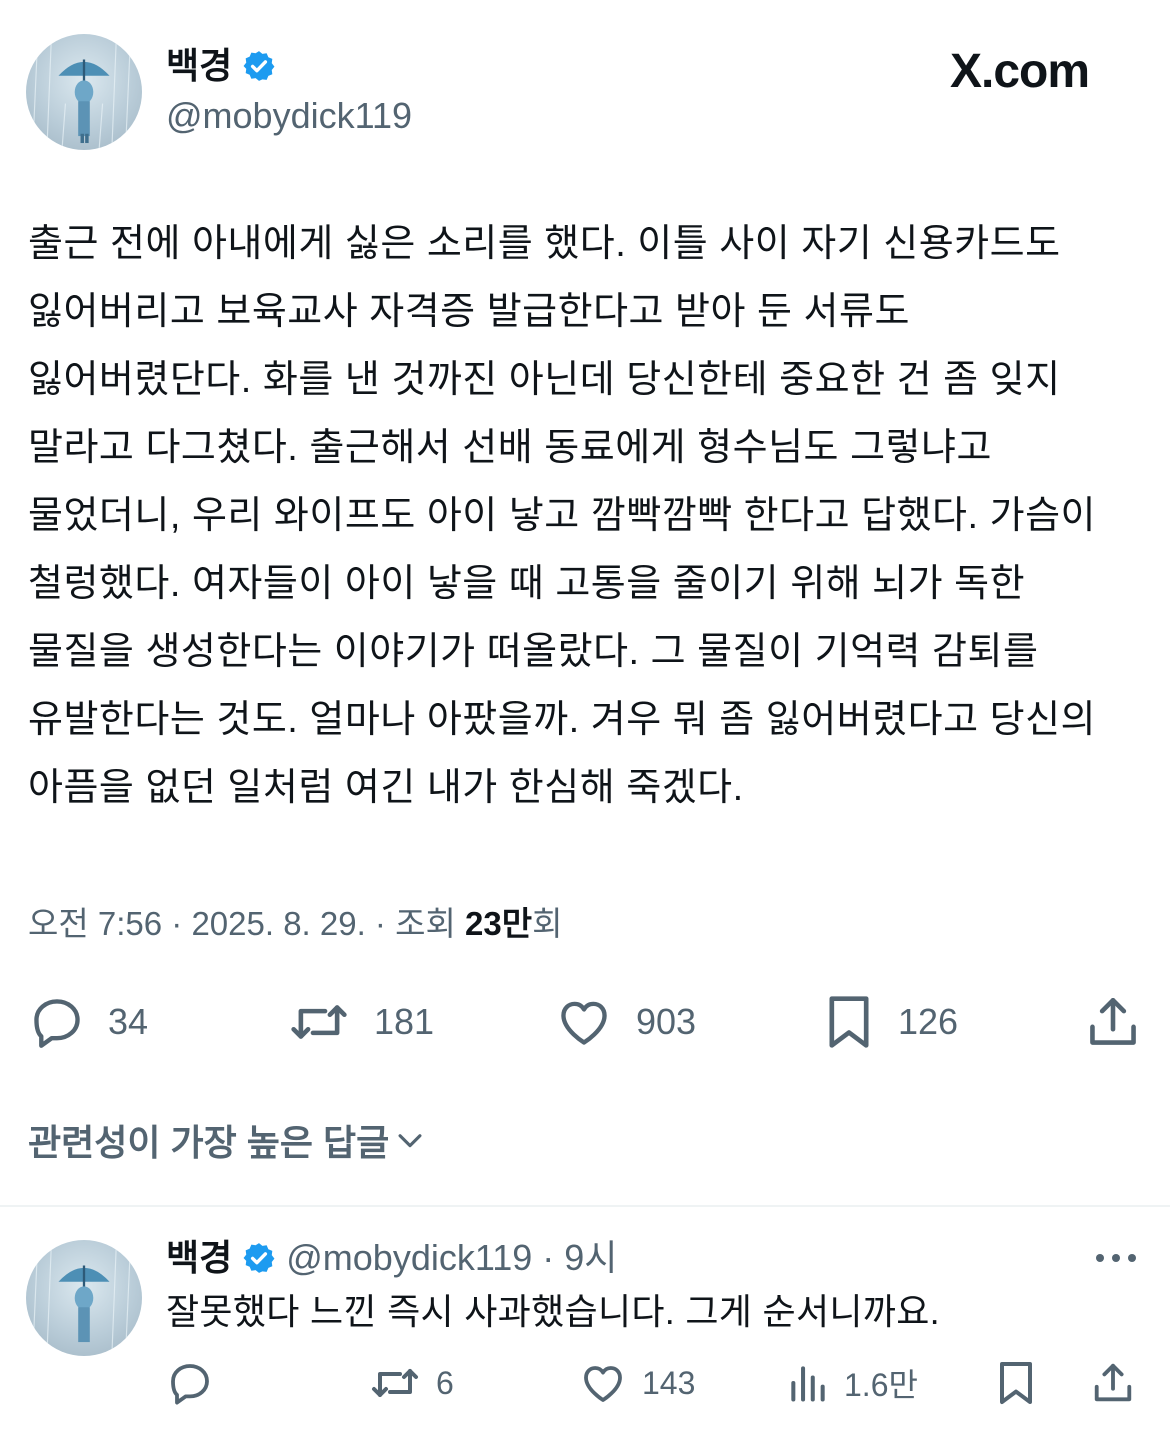 This screenshot has width=1170, height=1447. Describe the element at coordinates (1116, 1258) in the screenshot. I see `more-dots-icon` at that location.